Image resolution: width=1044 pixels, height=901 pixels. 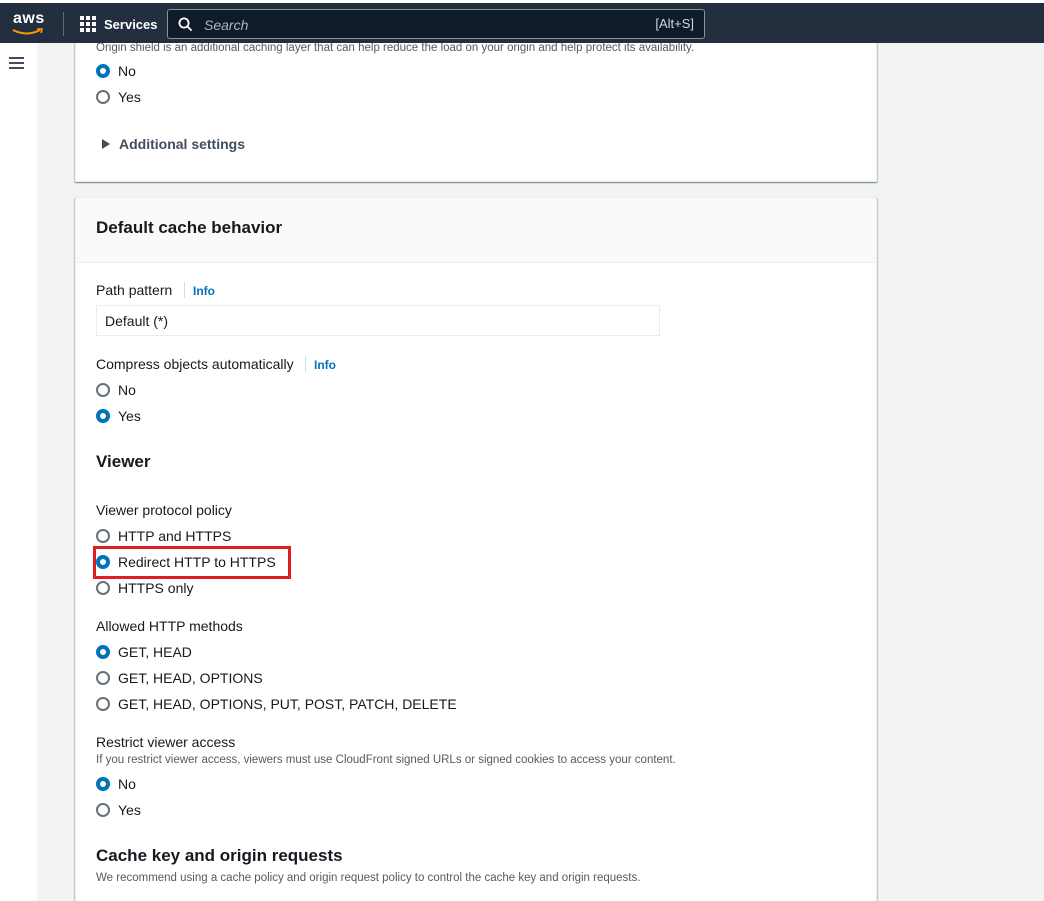 I want to click on menu-icon, so click(x=16, y=63).